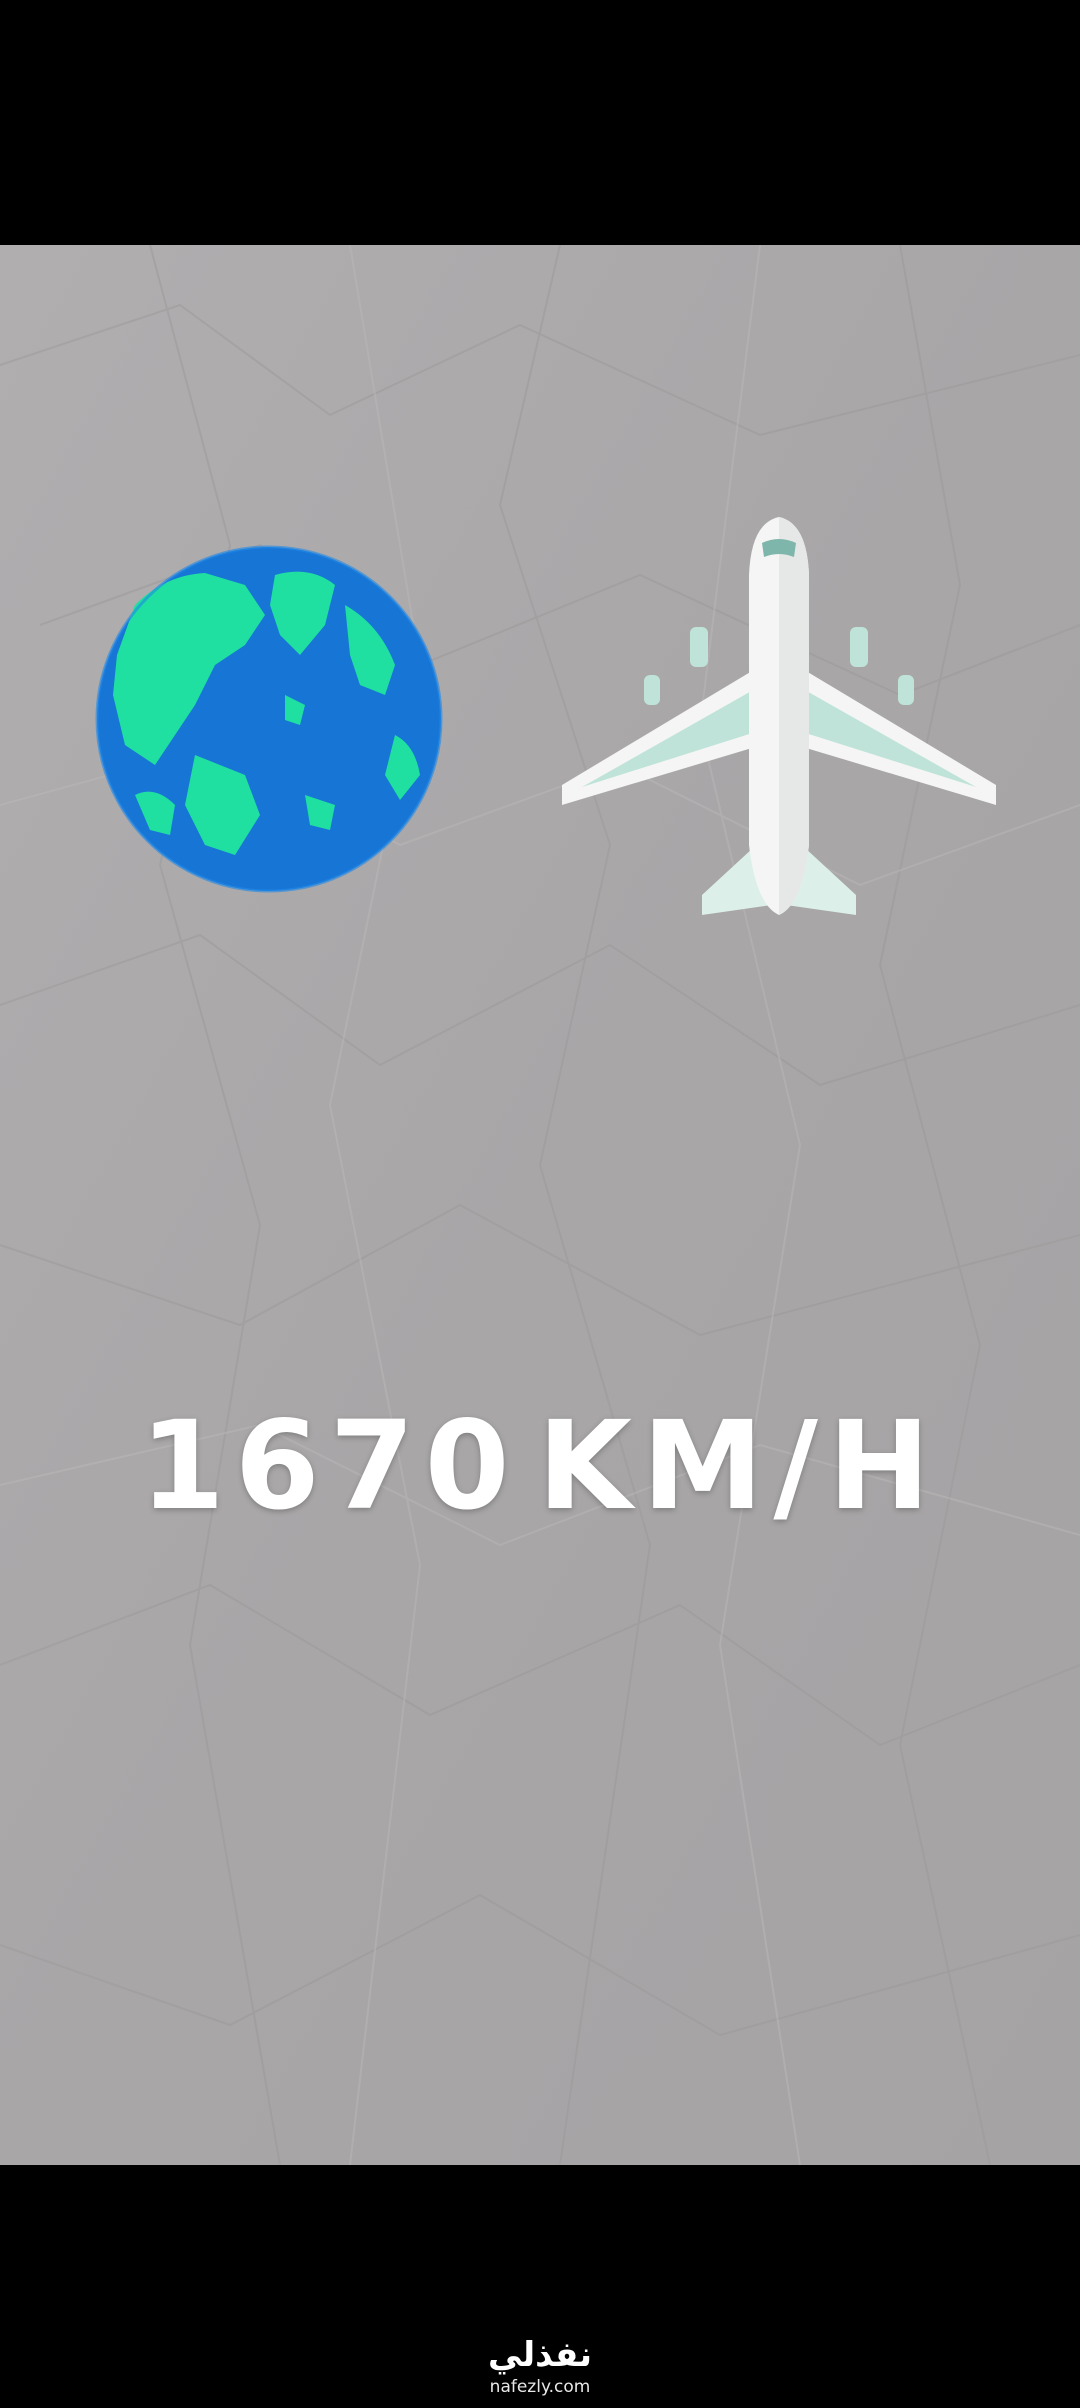 This screenshot has width=1080, height=2408. I want to click on watermark-logo: نفذلي nafezly.com, so click(540, 2370).